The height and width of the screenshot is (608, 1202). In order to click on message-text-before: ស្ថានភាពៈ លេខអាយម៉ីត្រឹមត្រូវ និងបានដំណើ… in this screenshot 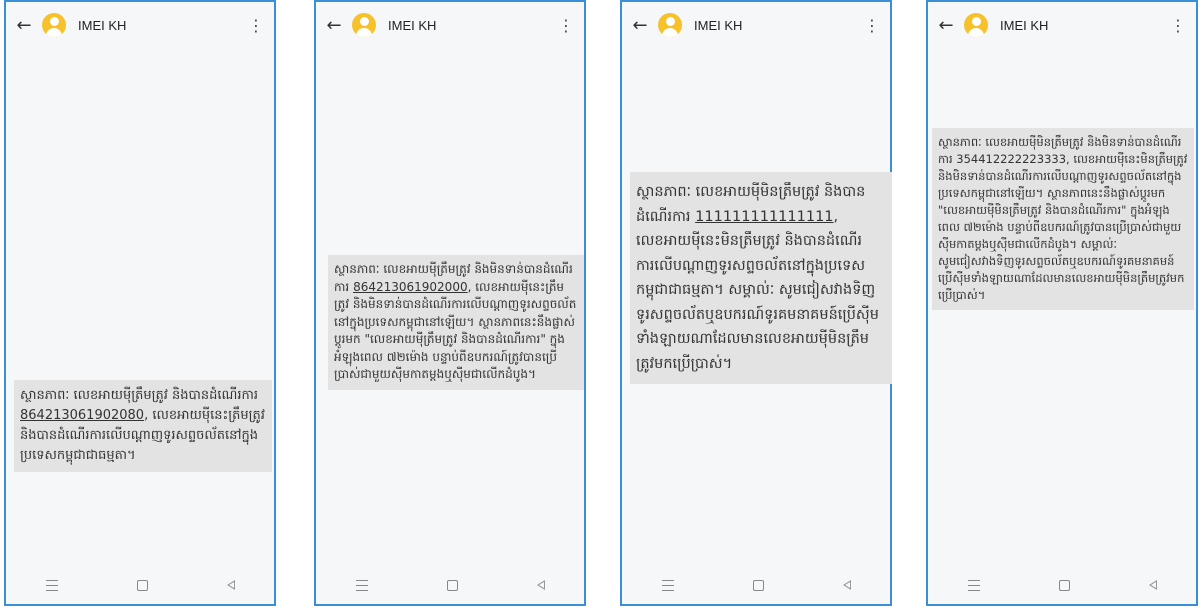, I will do `click(139, 395)`.